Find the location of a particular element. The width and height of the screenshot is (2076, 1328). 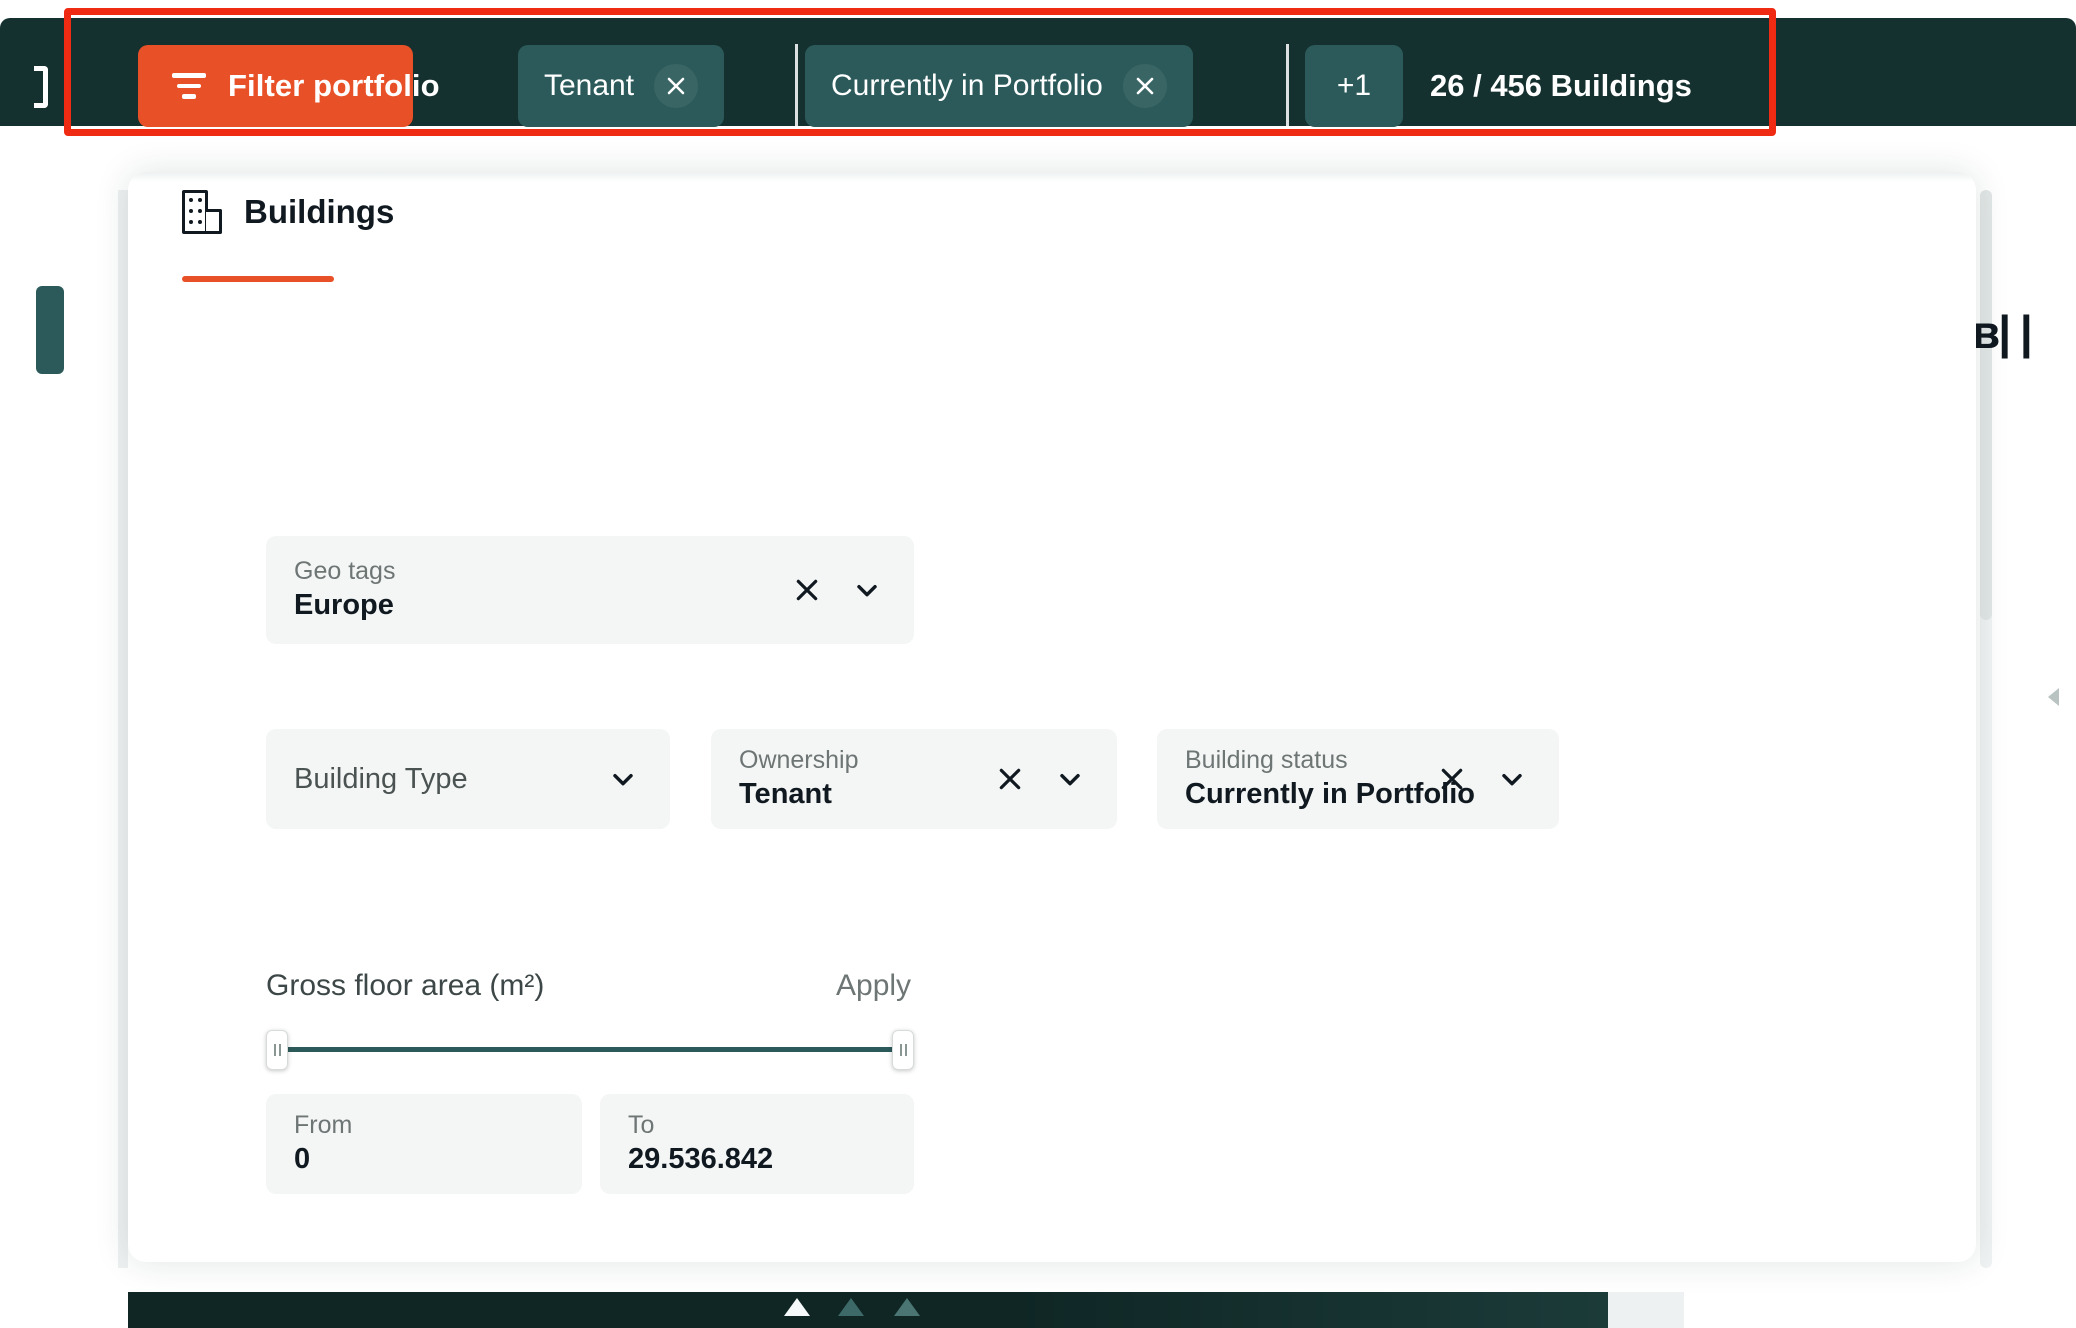

scrollbar-thumb is located at coordinates (1986, 405).